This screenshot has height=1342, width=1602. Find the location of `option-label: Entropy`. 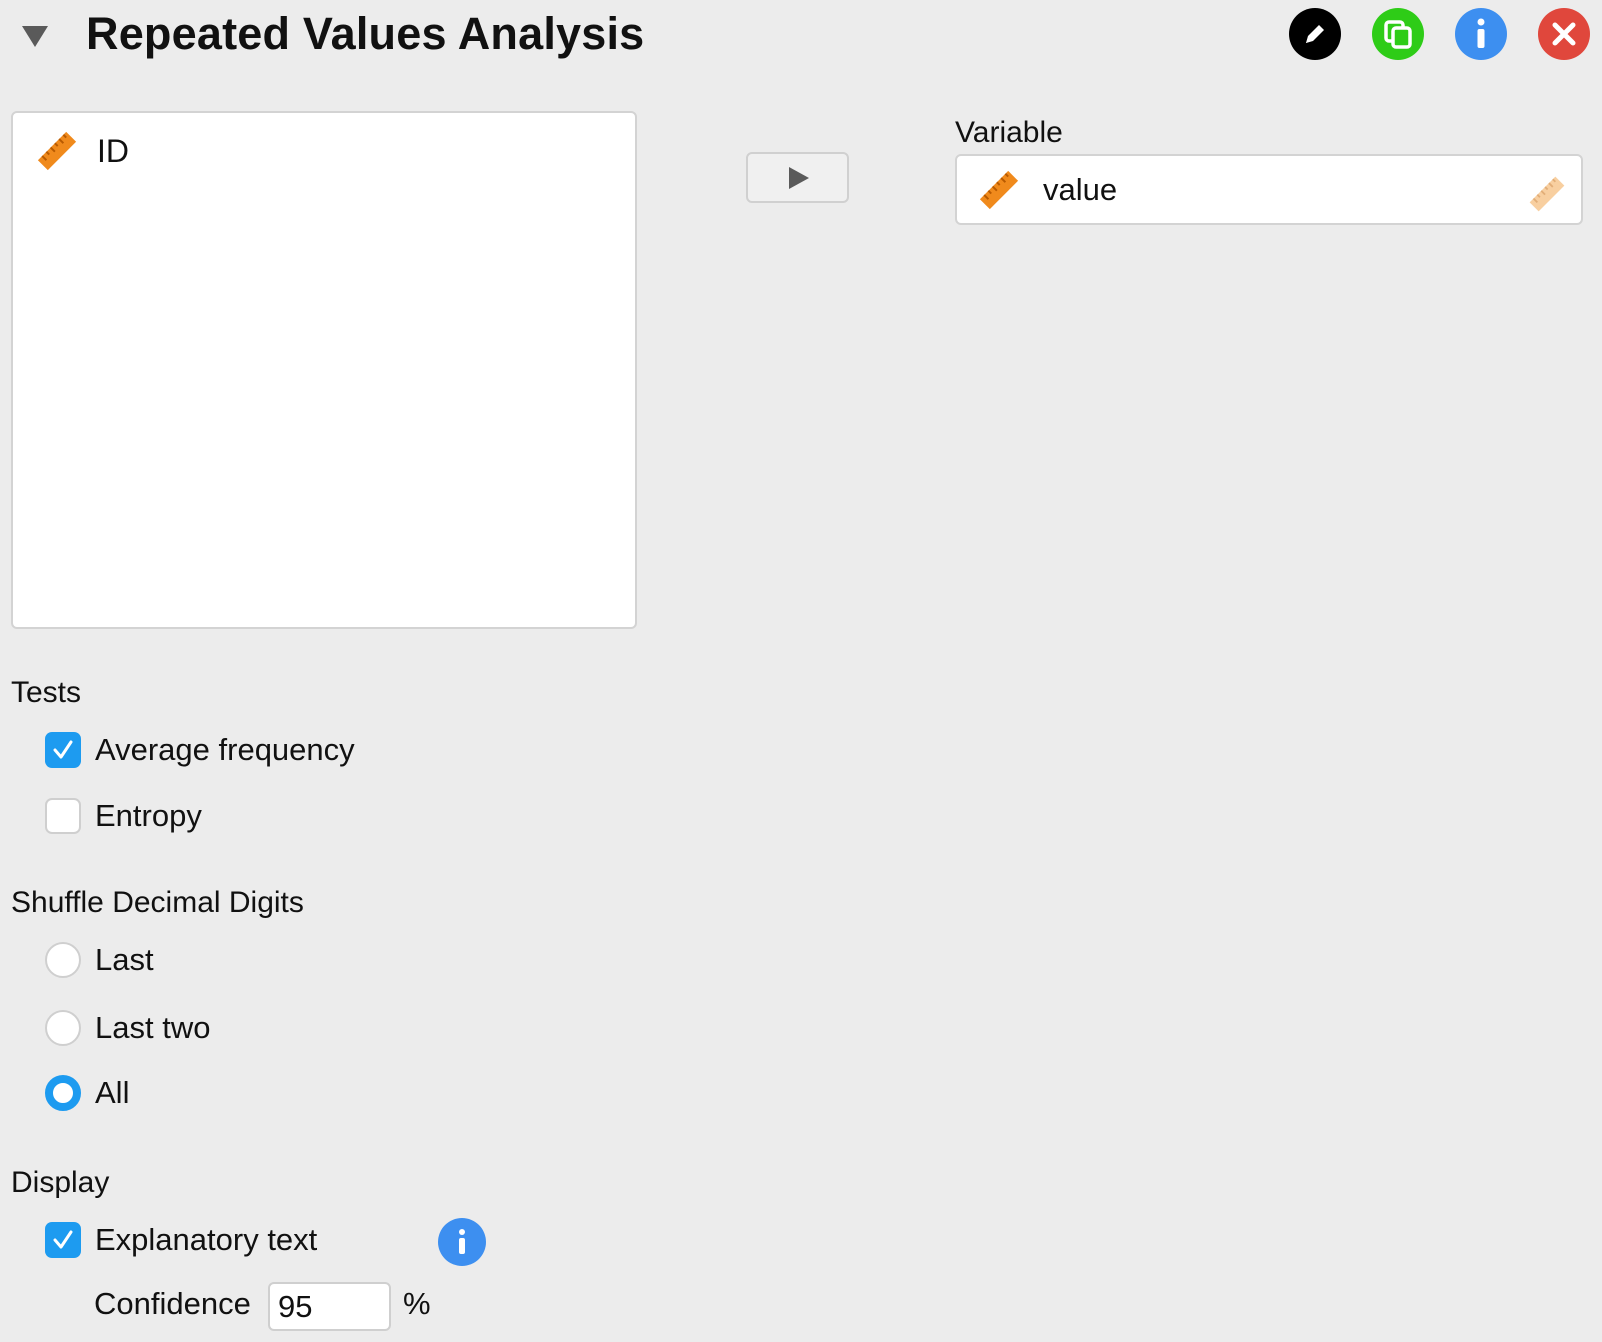

option-label: Entropy is located at coordinates (148, 815).